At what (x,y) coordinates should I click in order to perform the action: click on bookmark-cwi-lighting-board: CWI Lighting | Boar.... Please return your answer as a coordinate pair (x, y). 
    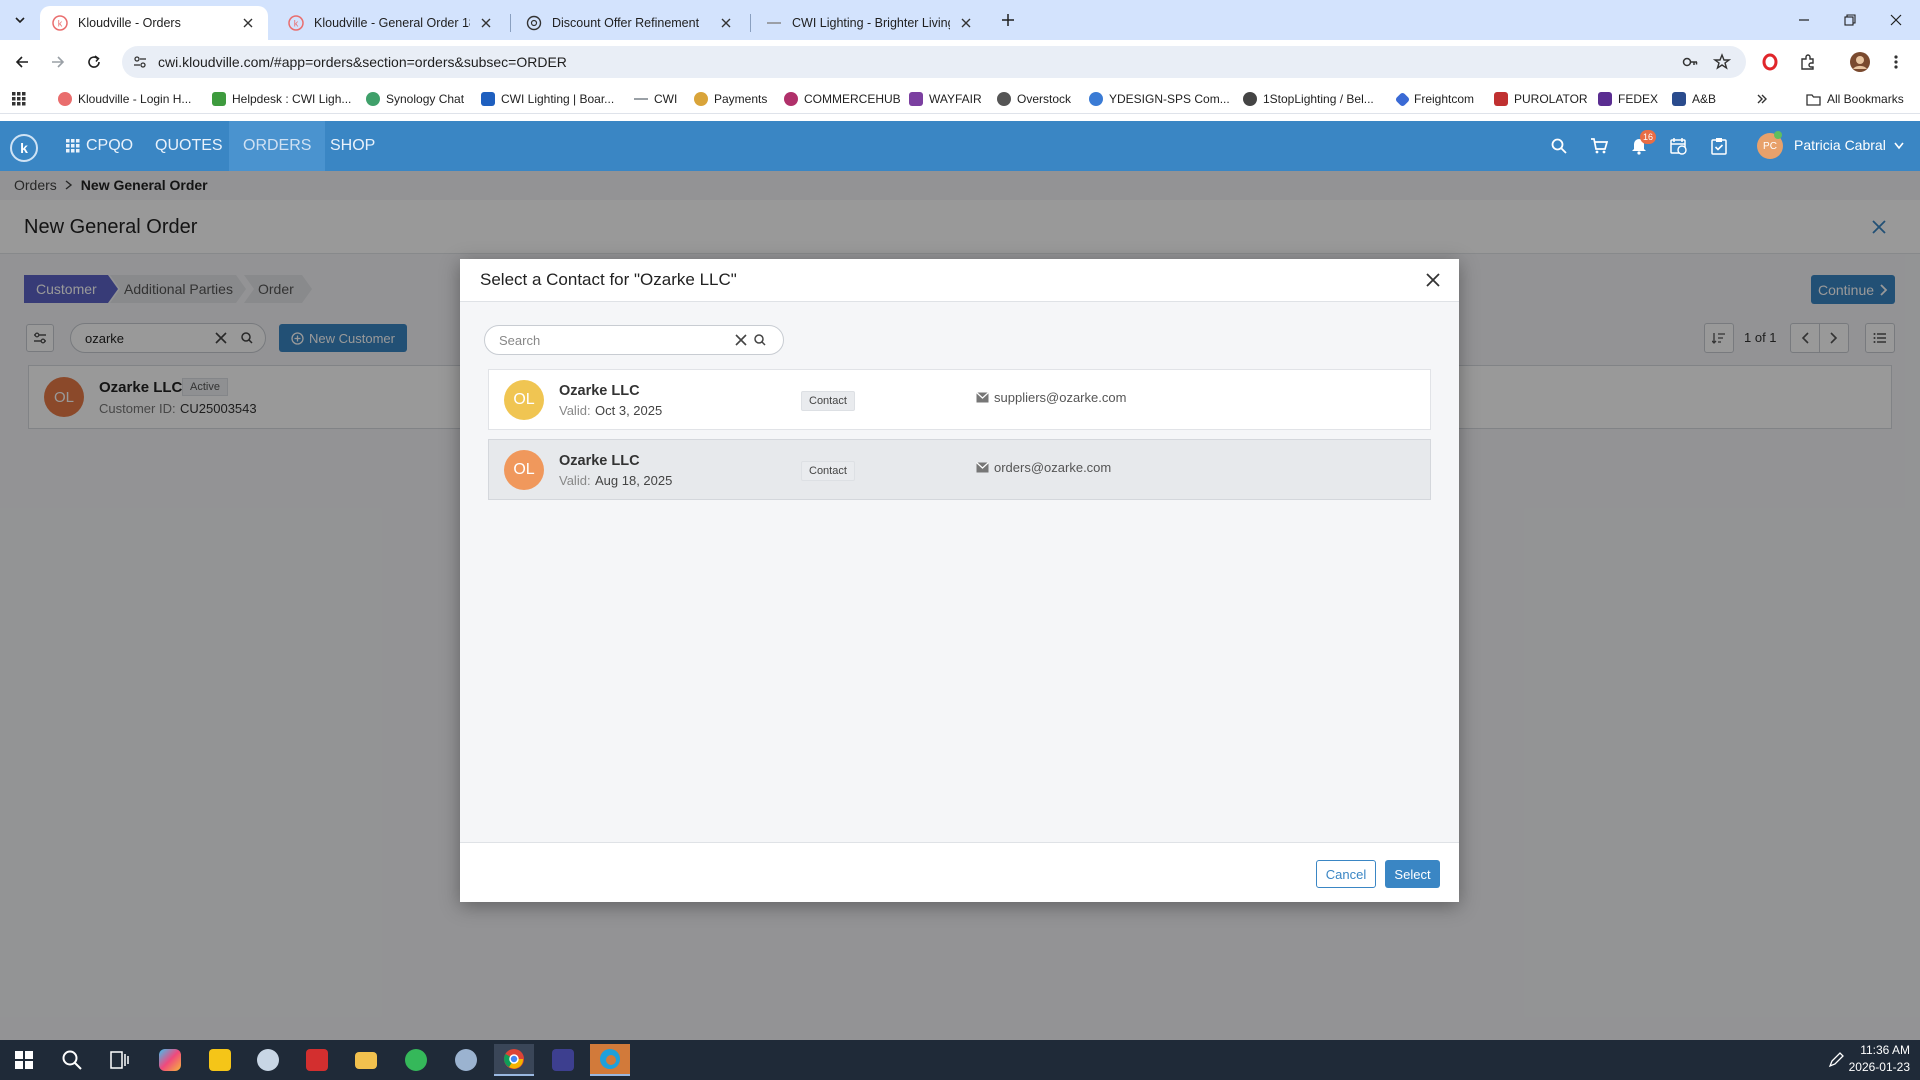
    Looking at the image, I should click on (547, 99).